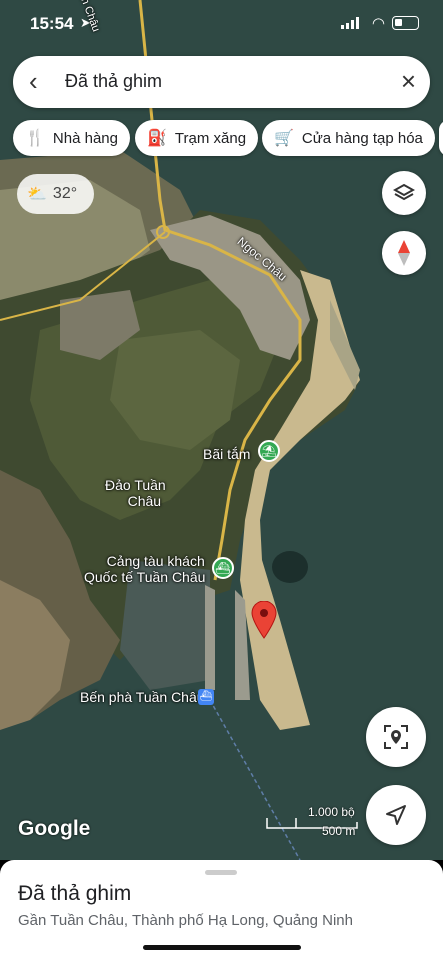 This screenshot has height=960, width=443. I want to click on home-indicator, so click(222, 947).